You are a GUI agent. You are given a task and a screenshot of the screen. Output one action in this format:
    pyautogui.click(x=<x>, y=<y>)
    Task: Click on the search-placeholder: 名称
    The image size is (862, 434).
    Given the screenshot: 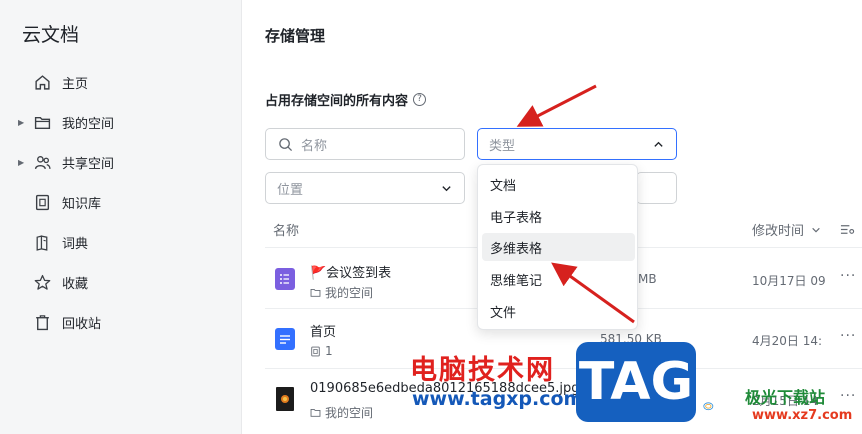 What is the action you would take?
    pyautogui.click(x=314, y=146)
    